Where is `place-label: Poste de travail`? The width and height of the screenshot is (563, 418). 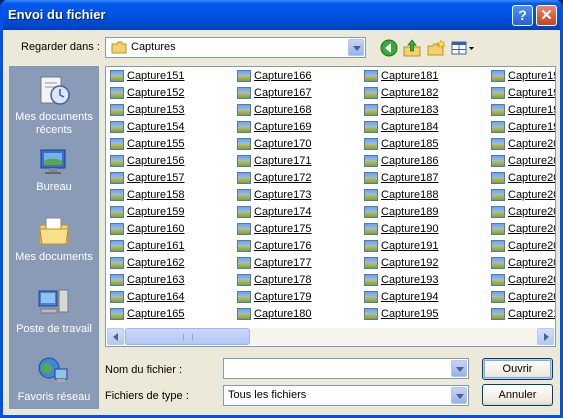
place-label: Poste de travail is located at coordinates (54, 329).